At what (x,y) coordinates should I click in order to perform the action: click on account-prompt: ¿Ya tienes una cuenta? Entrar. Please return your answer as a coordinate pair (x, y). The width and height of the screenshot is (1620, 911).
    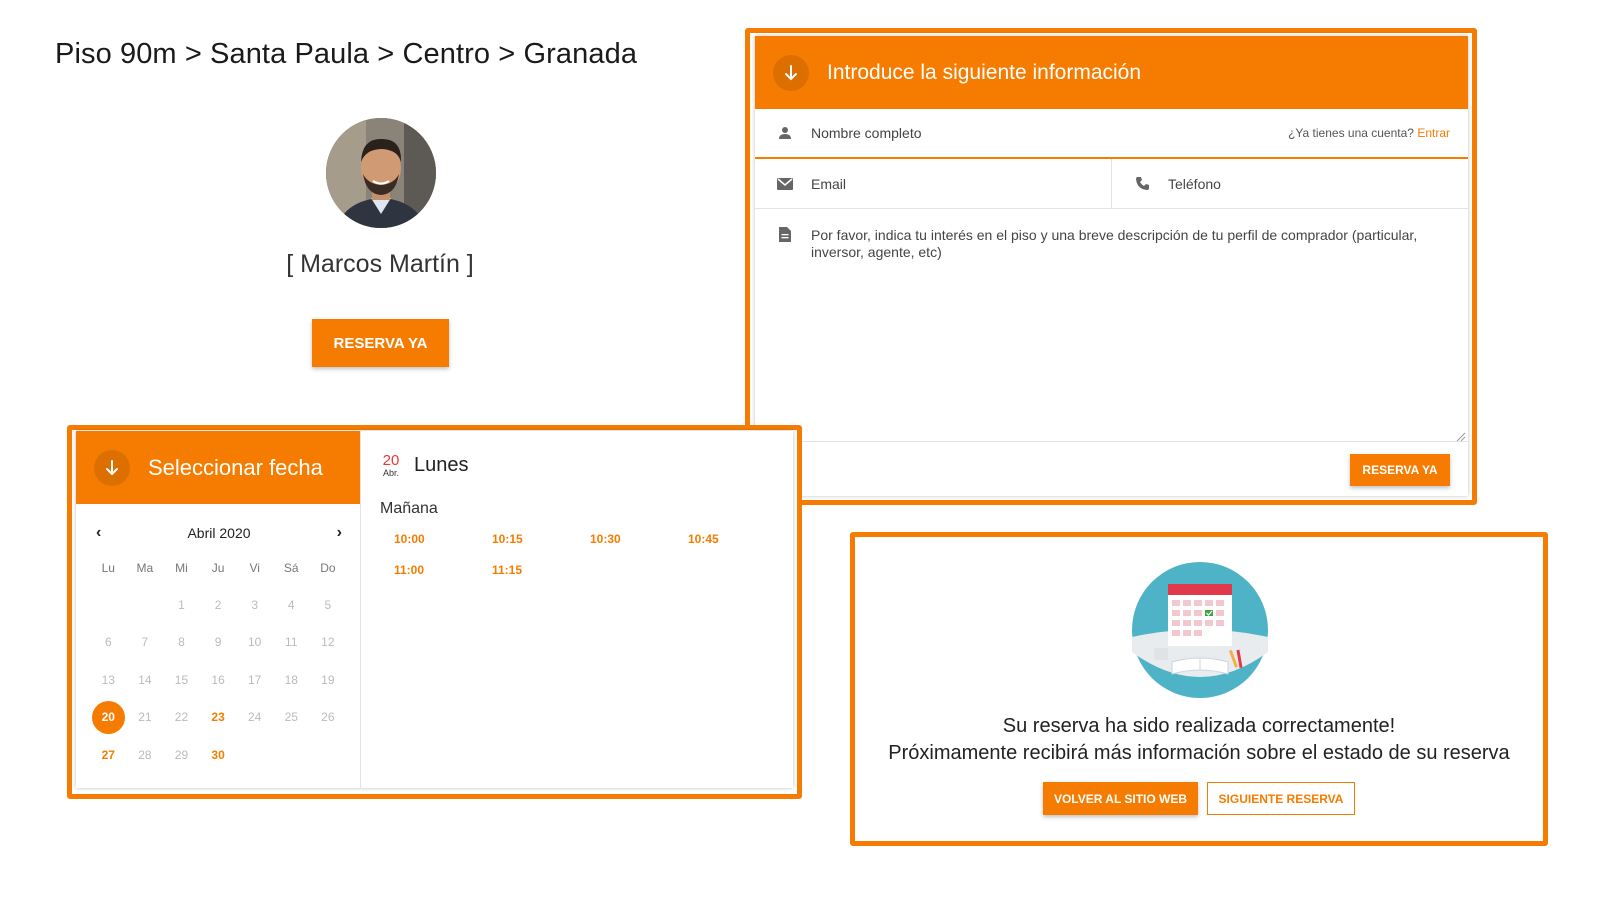
    Looking at the image, I should click on (1369, 133).